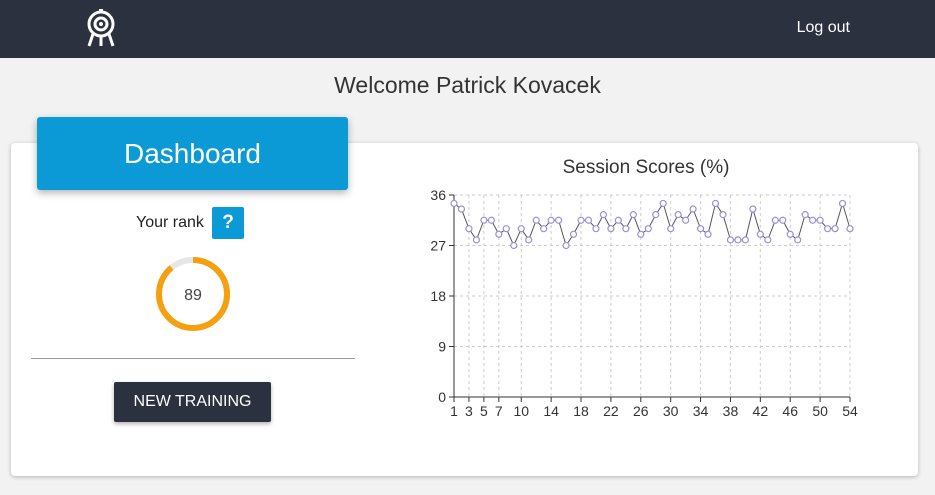  Describe the element at coordinates (193, 358) in the screenshot. I see `divider` at that location.